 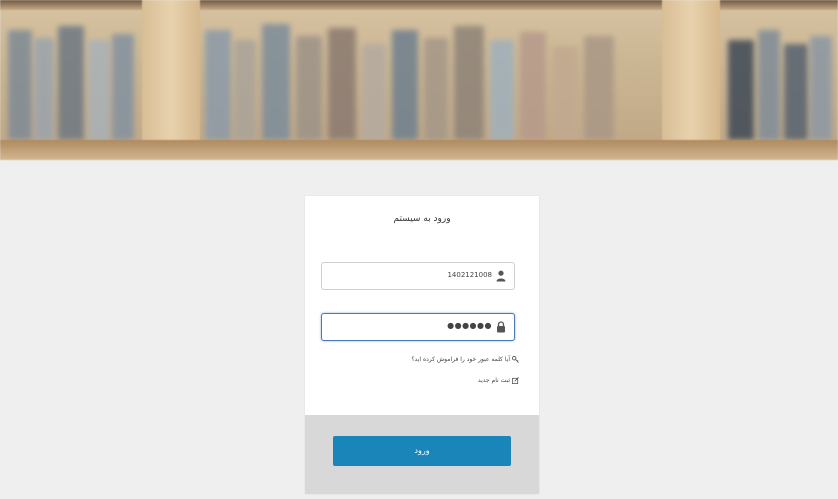 I want to click on user-icon, so click(x=501, y=276).